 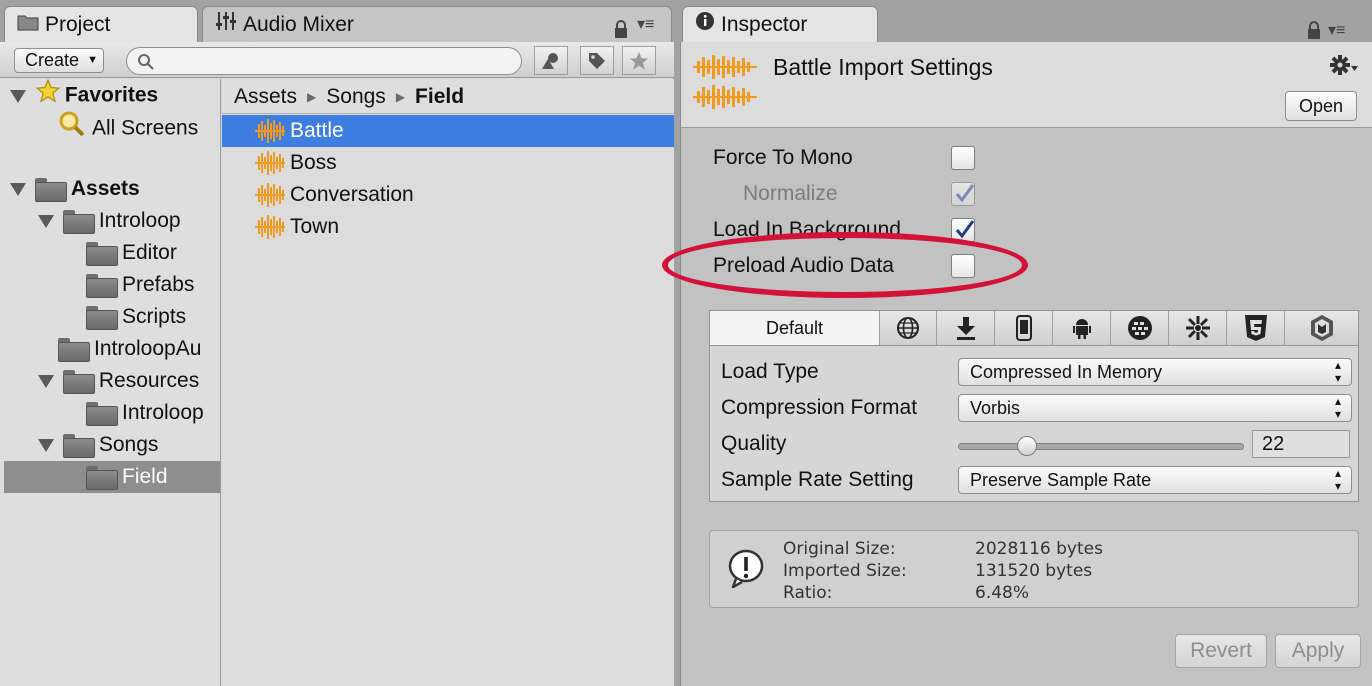 I want to click on open-button: Open, so click(x=1321, y=106).